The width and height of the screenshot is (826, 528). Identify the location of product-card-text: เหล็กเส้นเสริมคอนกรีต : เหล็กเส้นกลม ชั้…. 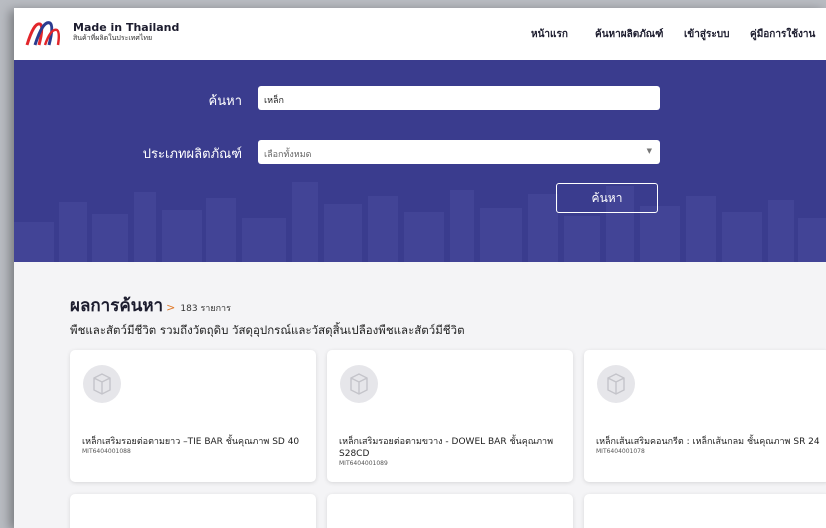
(709, 446).